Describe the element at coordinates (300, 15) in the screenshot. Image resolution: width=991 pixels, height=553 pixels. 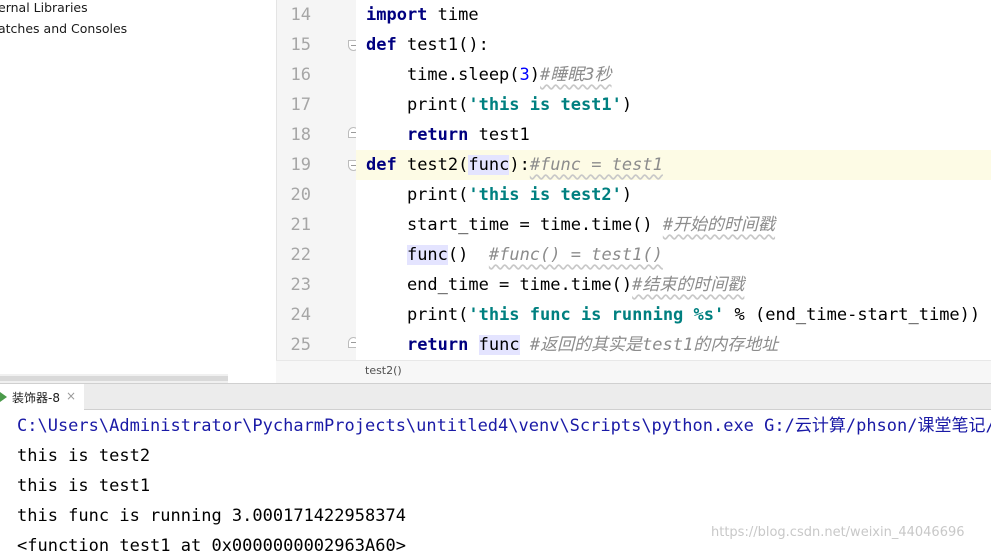
I see `line-number: 14` at that location.